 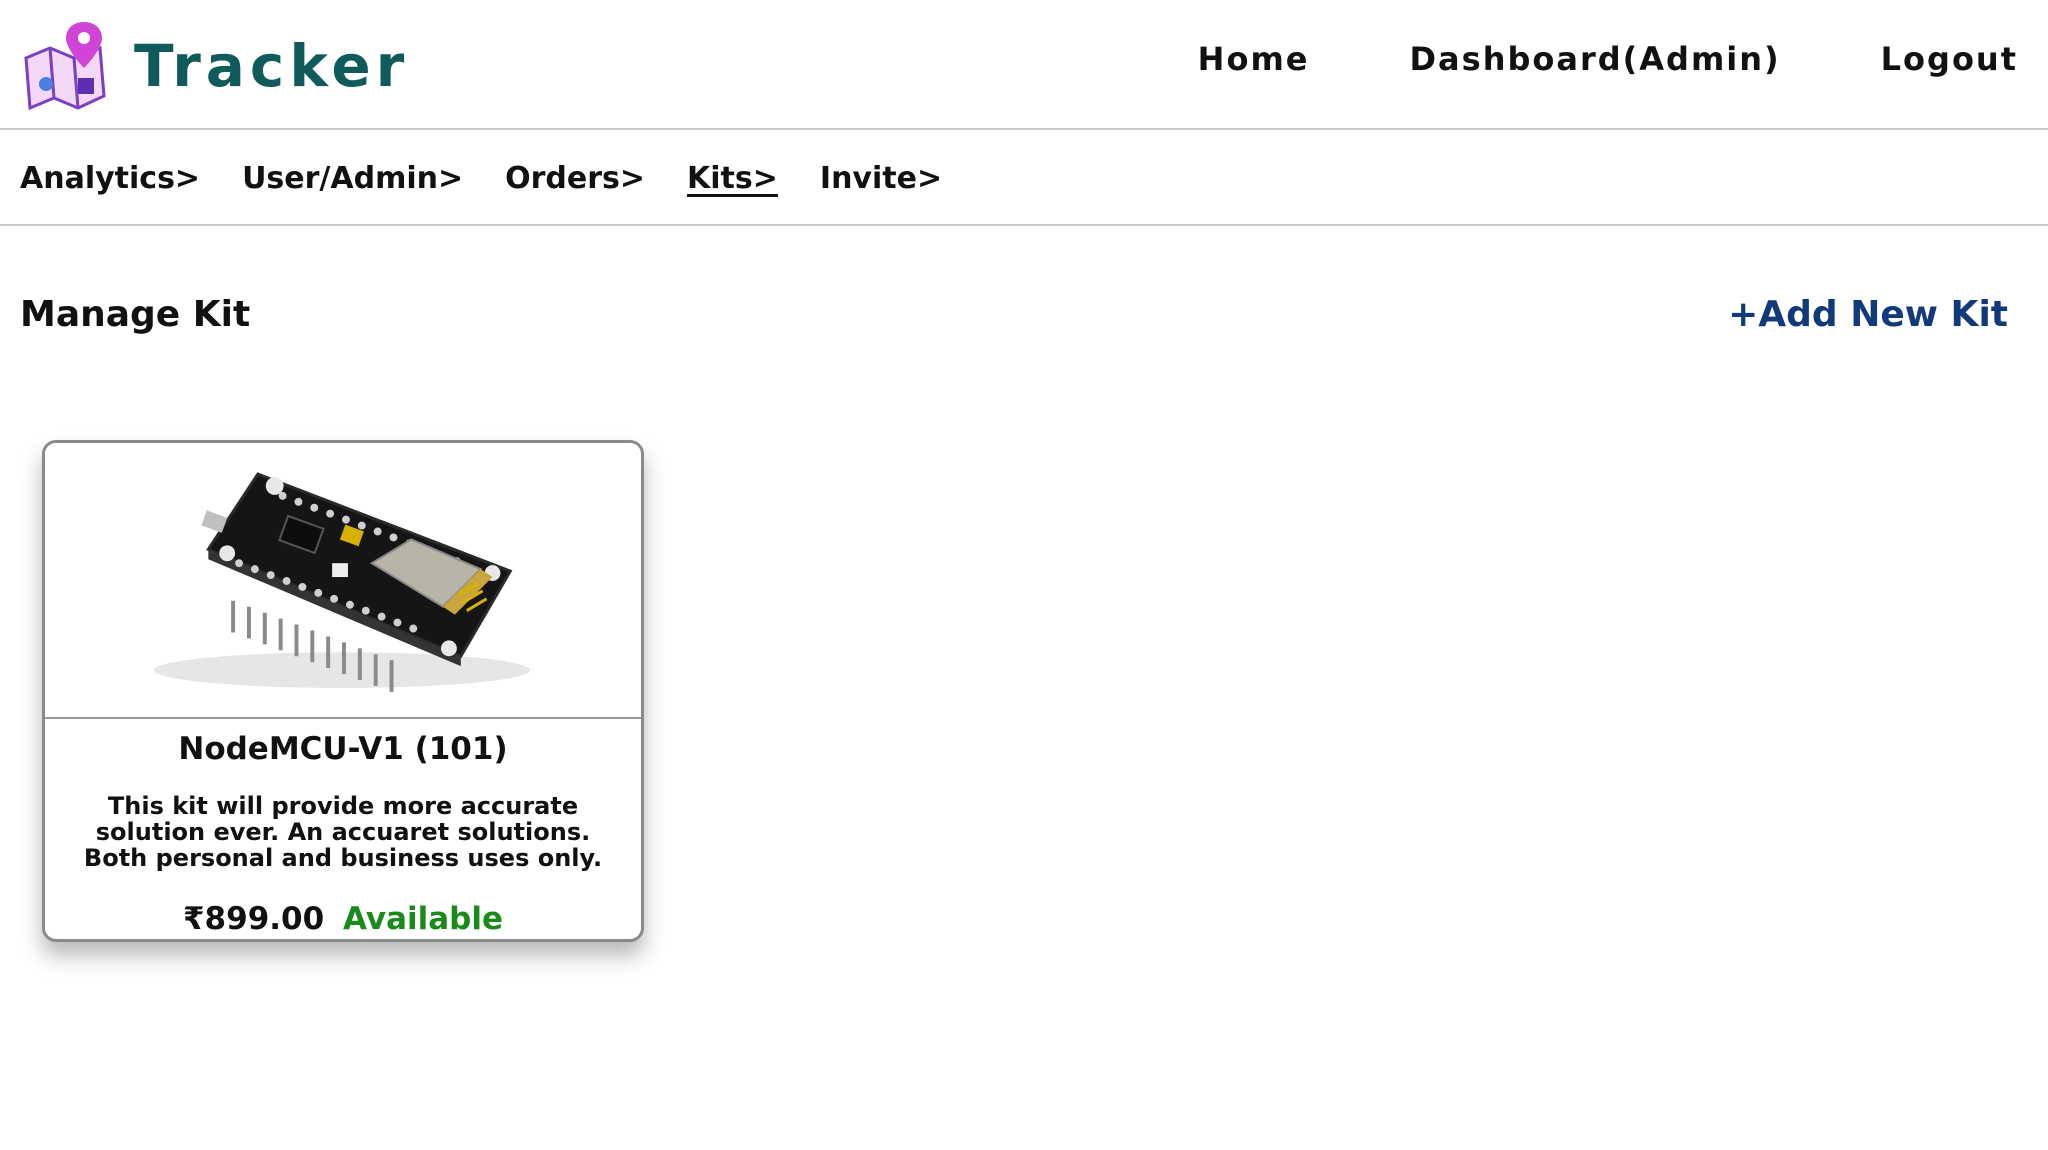 I want to click on subnav-invite: Invite>, so click(x=881, y=178).